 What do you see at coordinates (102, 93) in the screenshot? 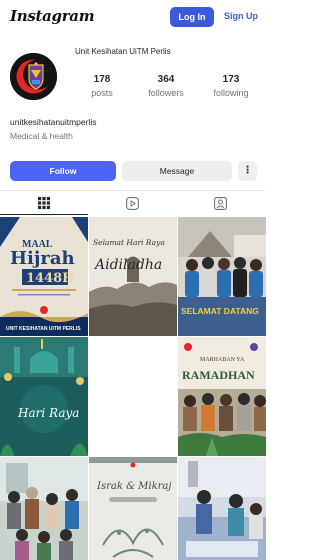
I see `posts-label: posts` at bounding box center [102, 93].